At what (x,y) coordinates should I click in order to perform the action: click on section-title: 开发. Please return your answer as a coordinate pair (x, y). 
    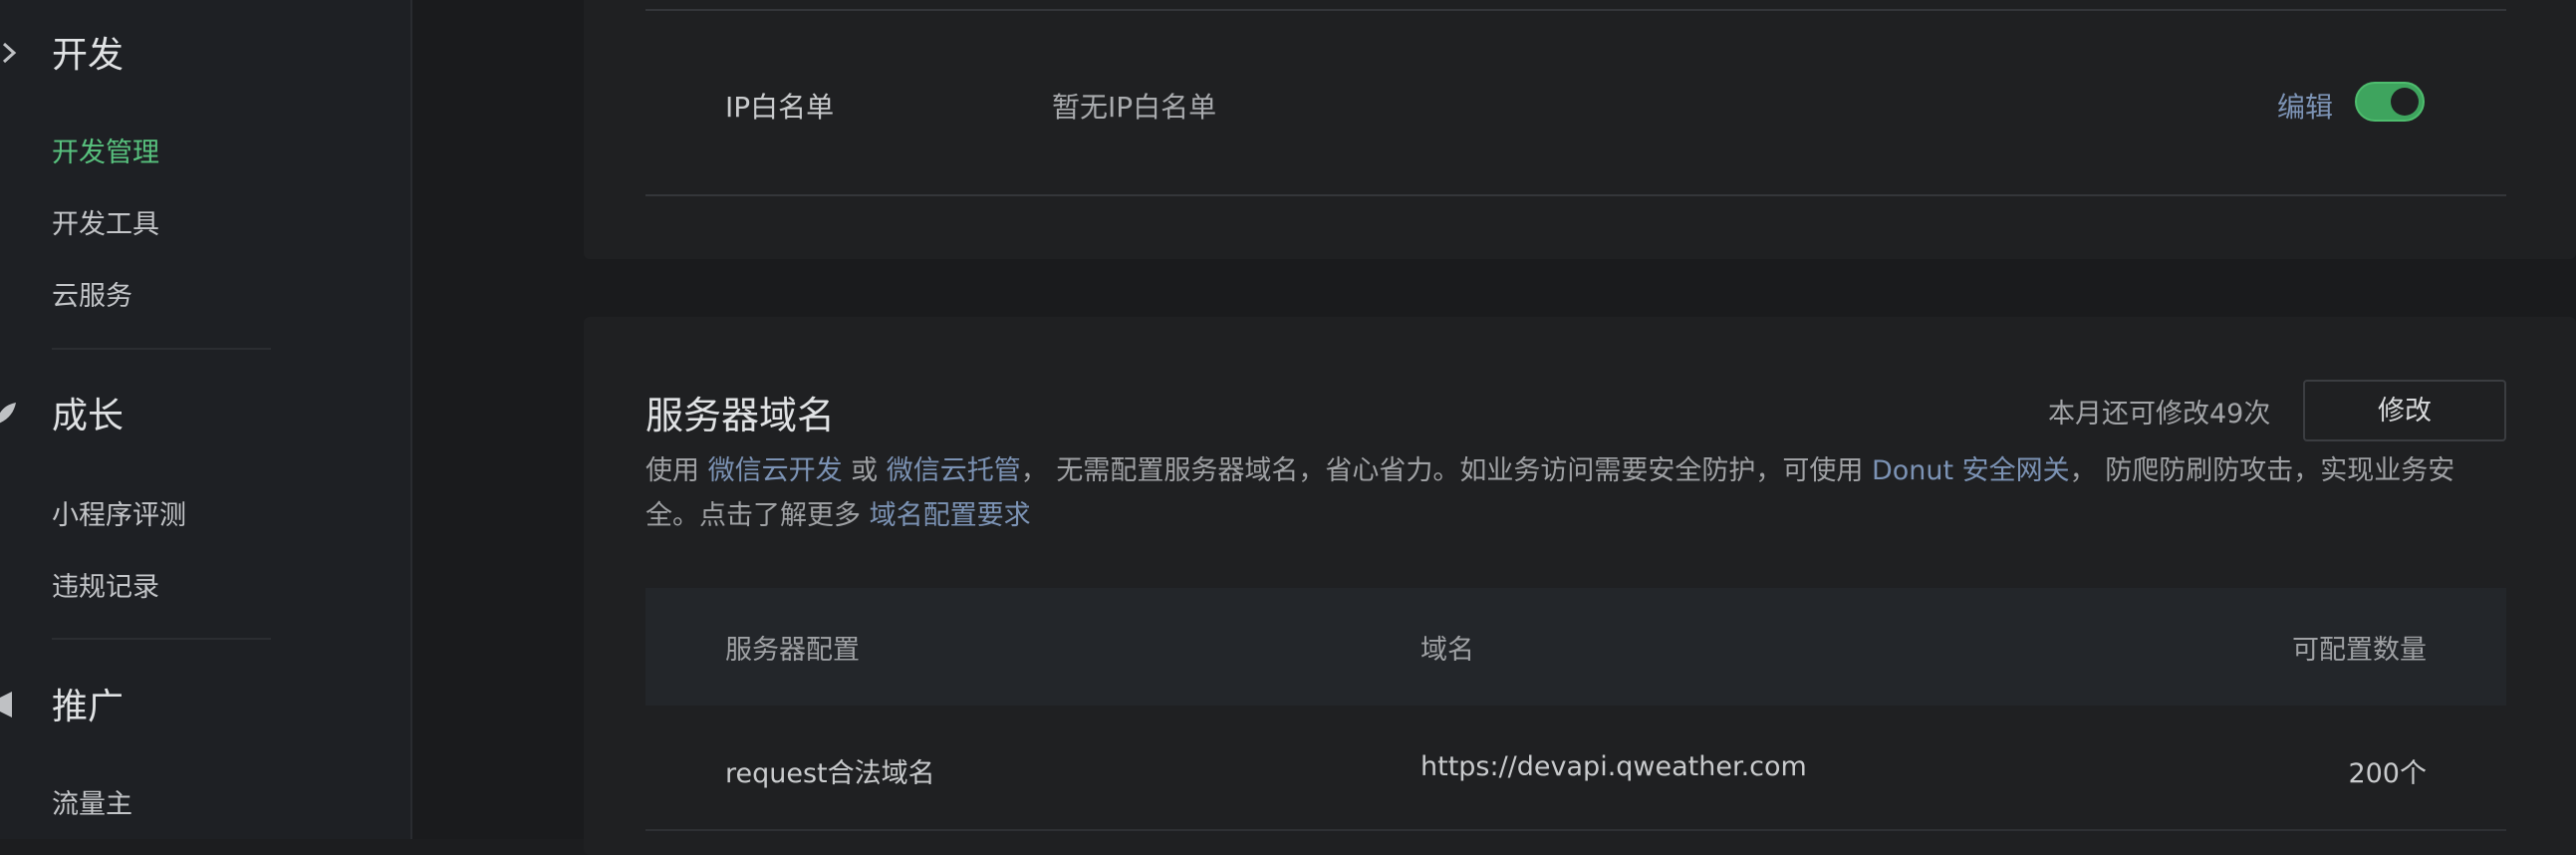
    Looking at the image, I should click on (88, 56).